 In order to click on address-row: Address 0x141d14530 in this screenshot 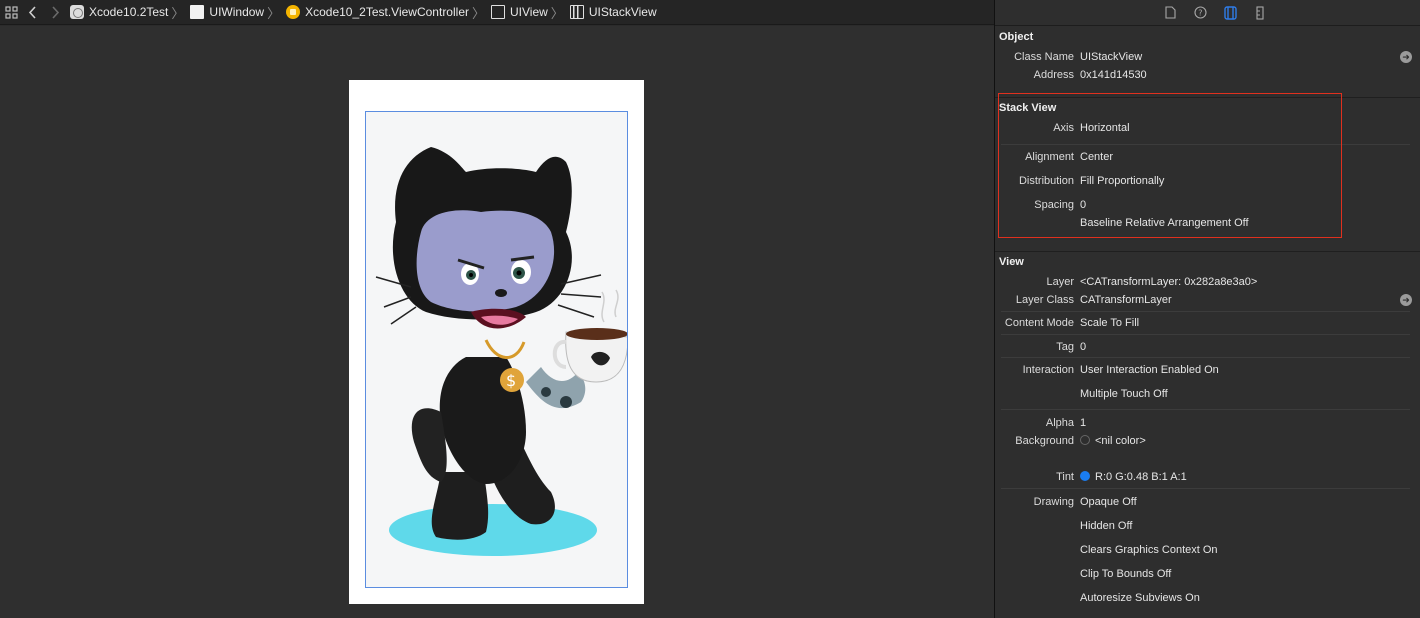, I will do `click(1207, 75)`.